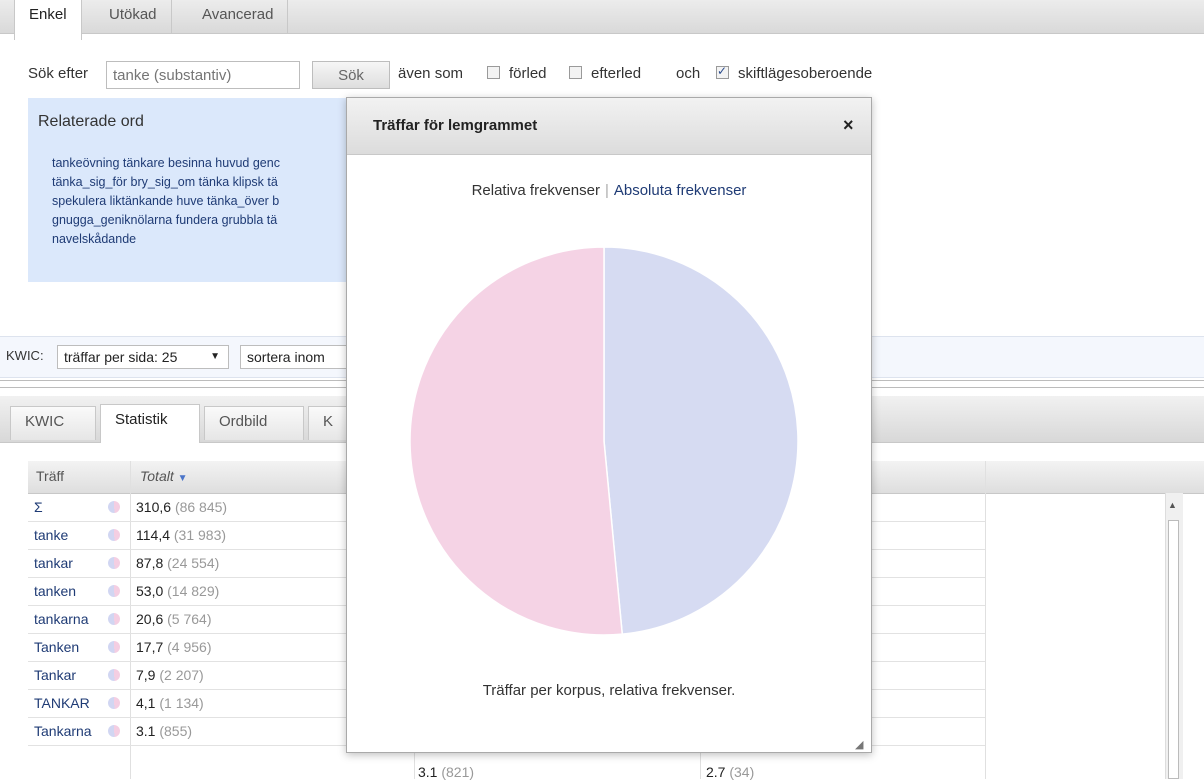 The height and width of the screenshot is (780, 1204). I want to click on prefix-label: förled, so click(528, 73).